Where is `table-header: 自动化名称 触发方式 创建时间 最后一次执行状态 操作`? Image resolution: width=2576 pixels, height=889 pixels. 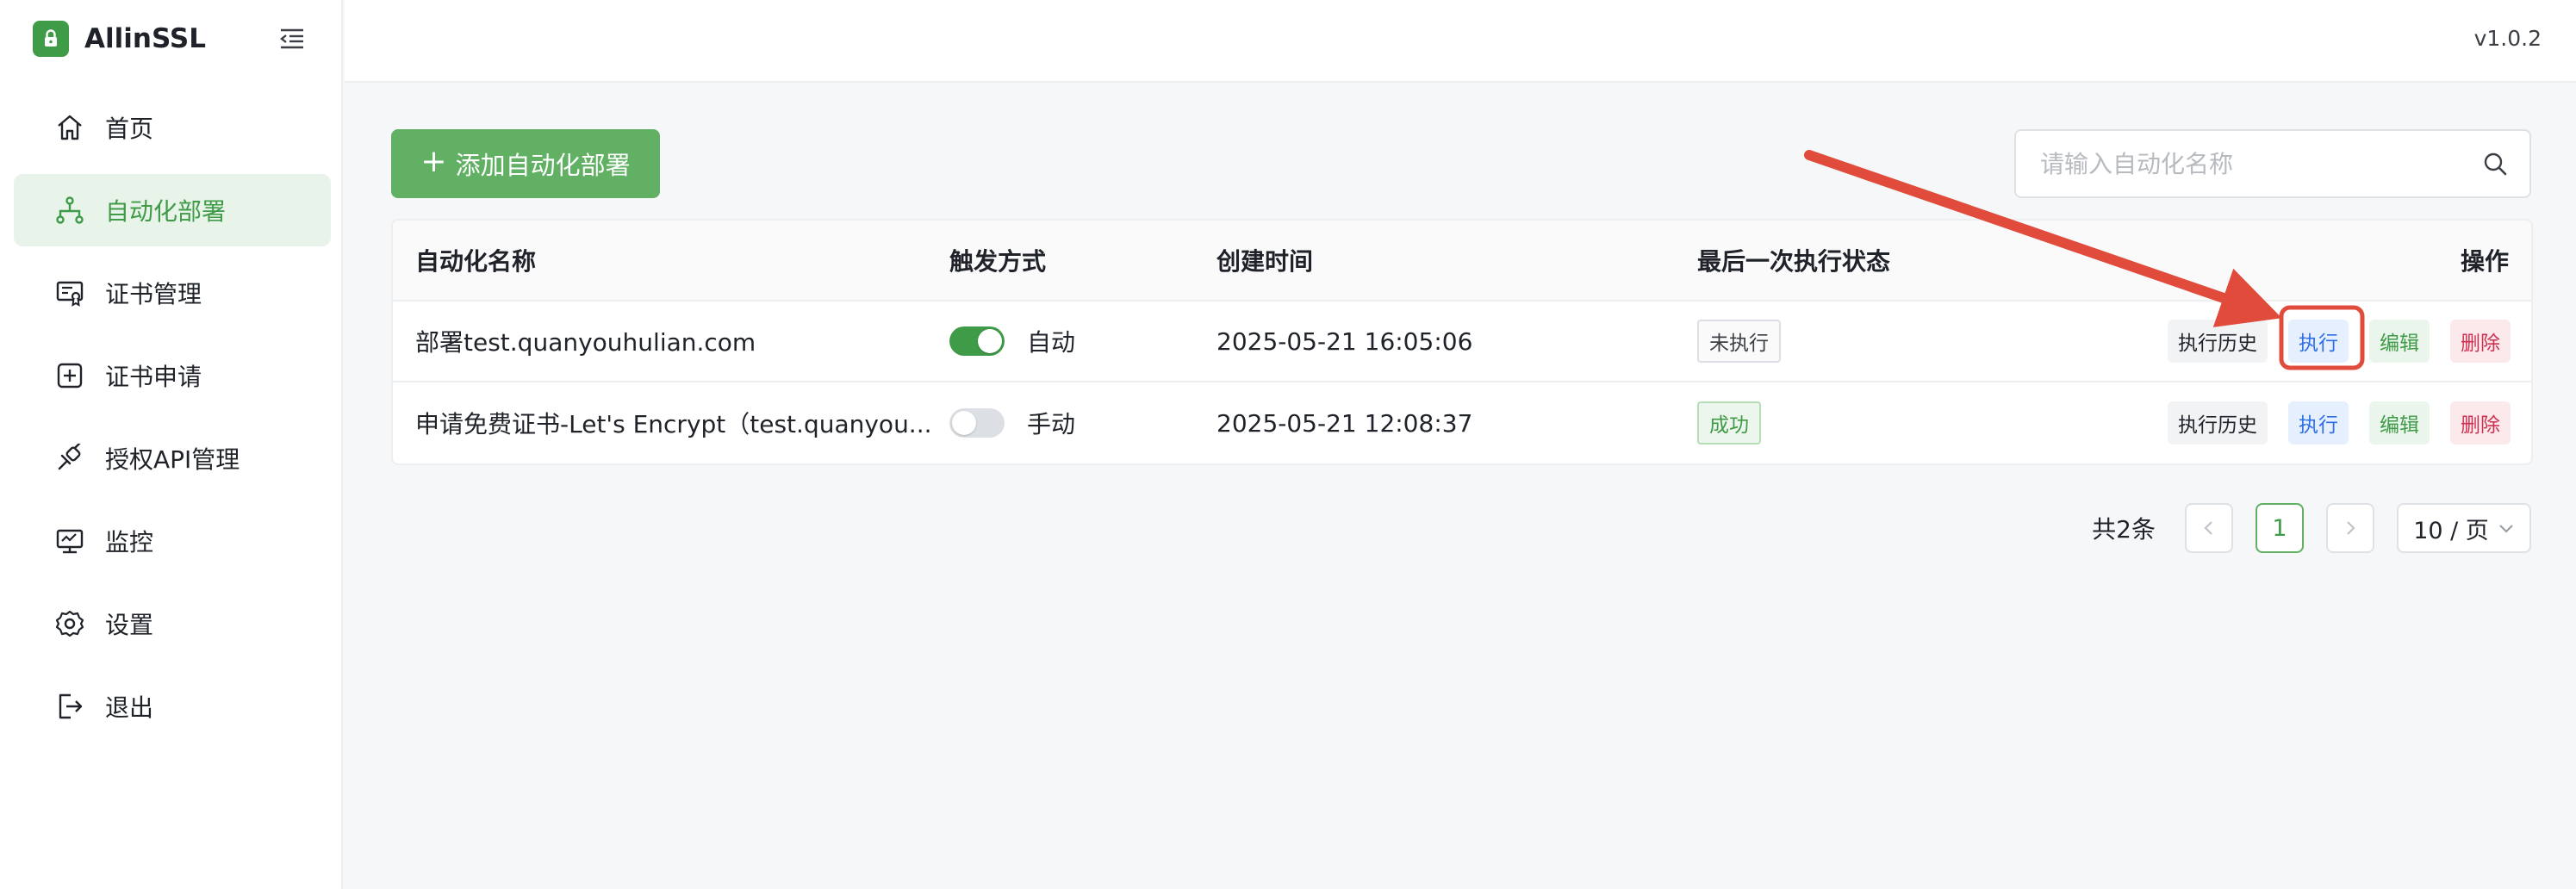 table-header: 自动化名称 触发方式 创建时间 最后一次执行状态 操作 is located at coordinates (1462, 262).